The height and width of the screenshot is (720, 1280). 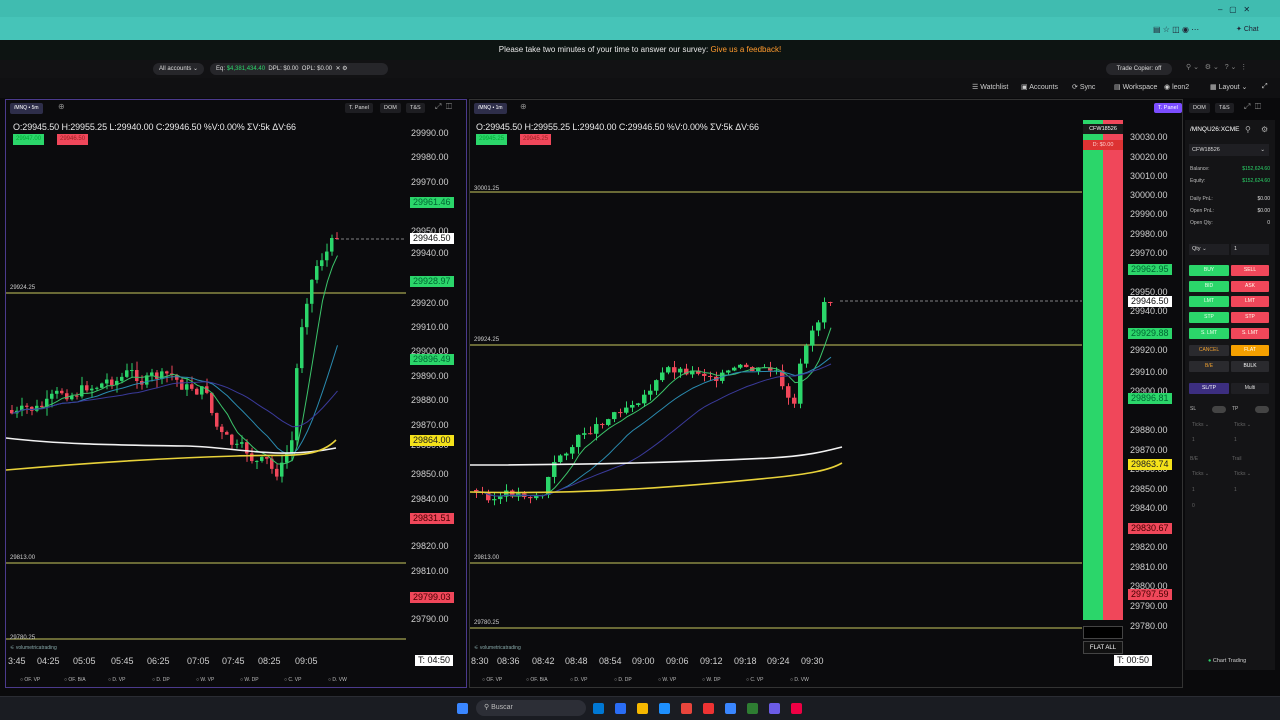 I want to click on sl-toggle, so click(x=1219, y=409).